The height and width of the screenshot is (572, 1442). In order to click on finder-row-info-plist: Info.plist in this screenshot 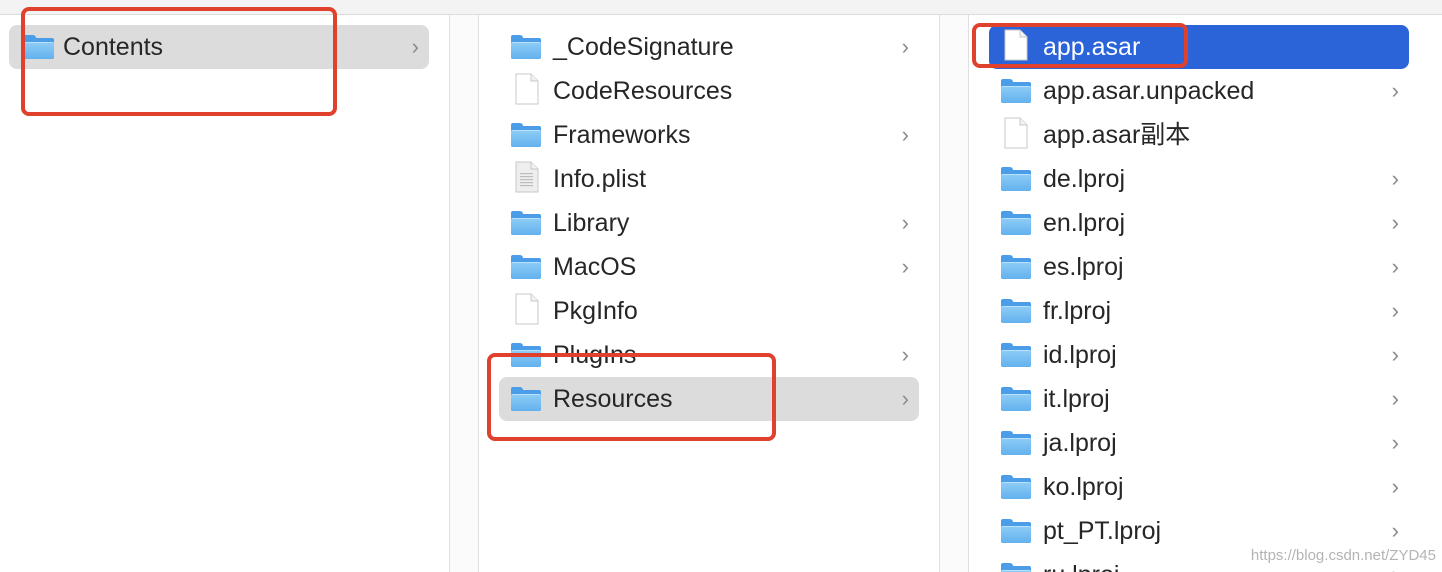, I will do `click(709, 179)`.